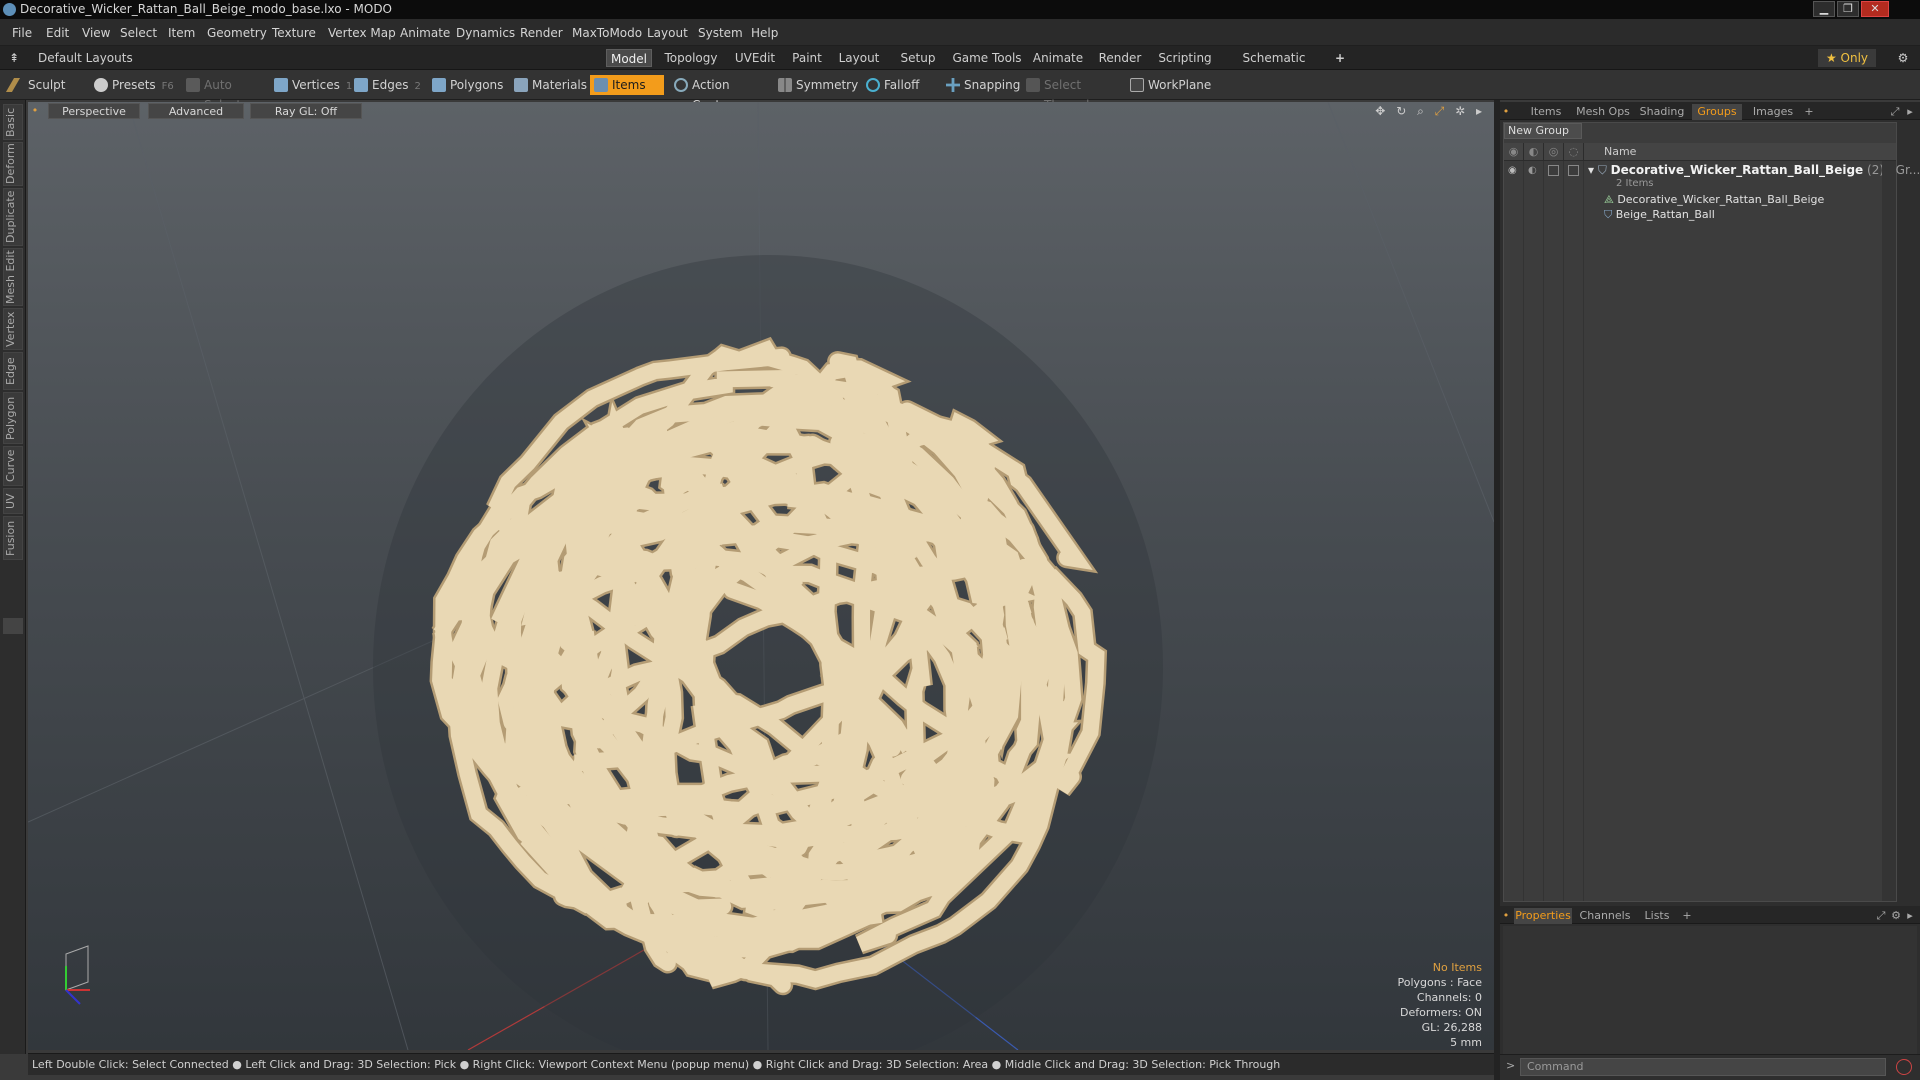 This screenshot has height=1080, width=1920. What do you see at coordinates (1074, 93) in the screenshot?
I see `select-through-button: Select Through` at bounding box center [1074, 93].